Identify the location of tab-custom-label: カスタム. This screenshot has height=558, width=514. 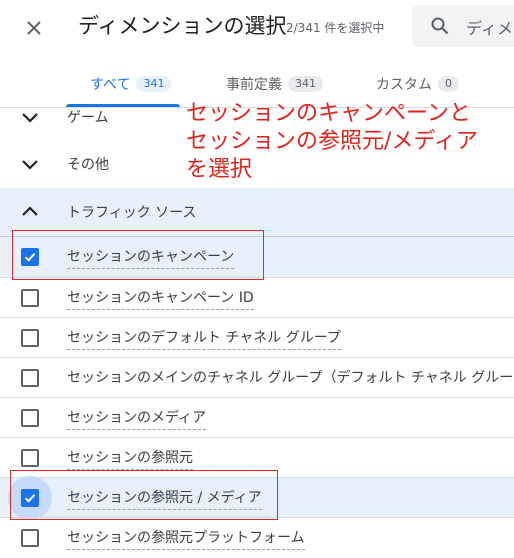
(404, 85).